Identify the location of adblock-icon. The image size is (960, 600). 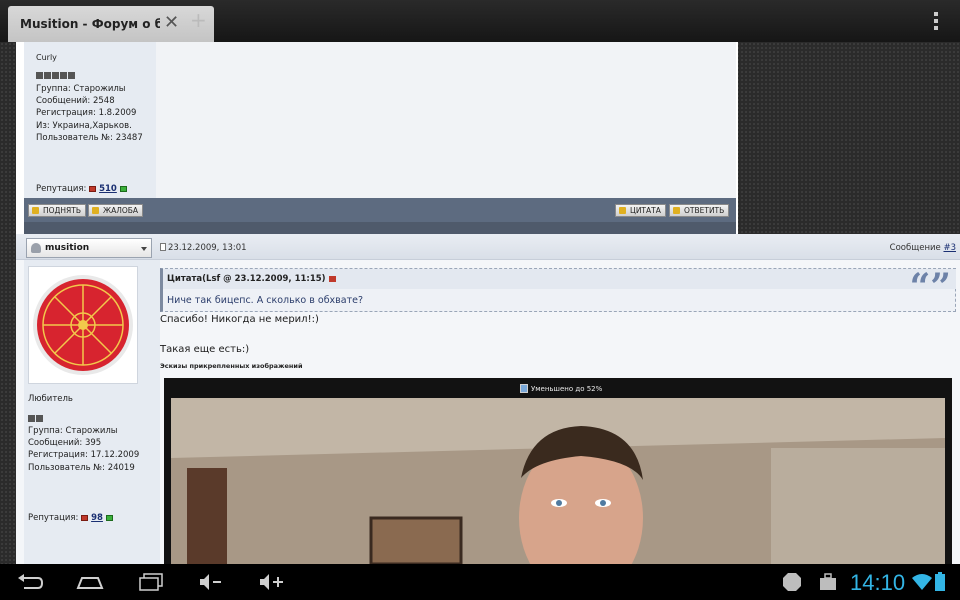
(792, 582).